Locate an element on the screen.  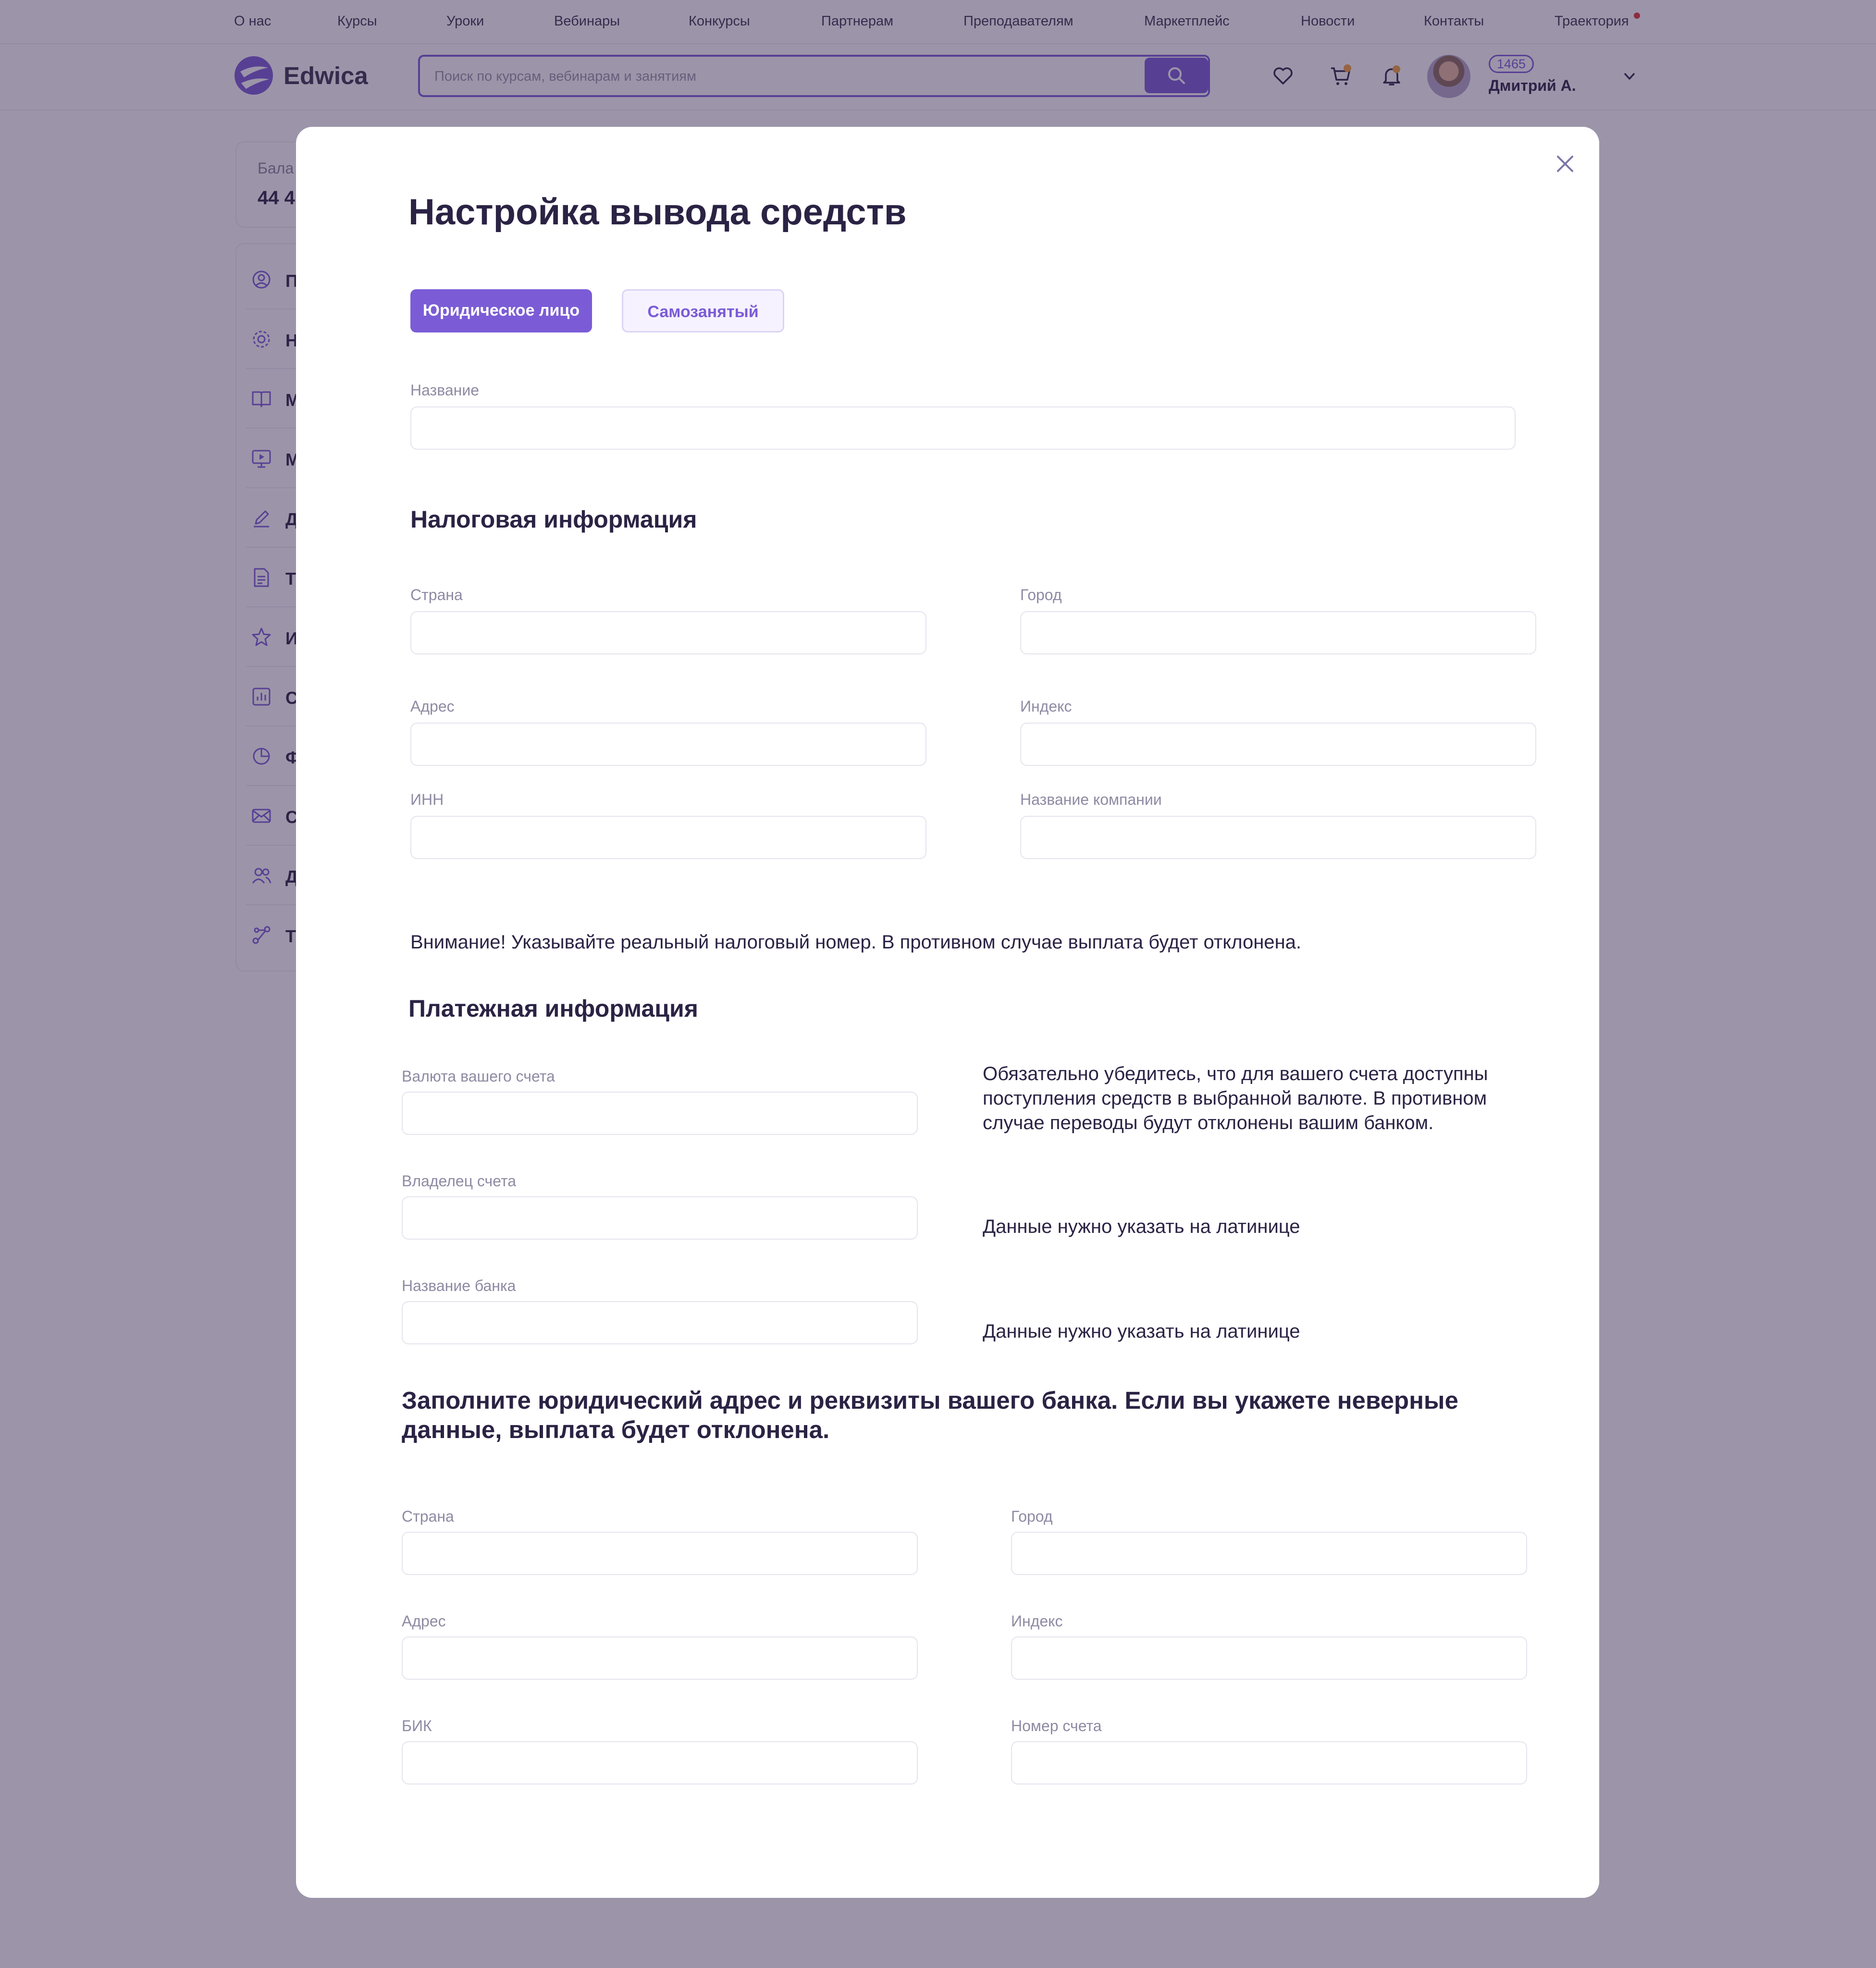
account-owner-label: Владелец счета is located at coordinates (460, 1181).